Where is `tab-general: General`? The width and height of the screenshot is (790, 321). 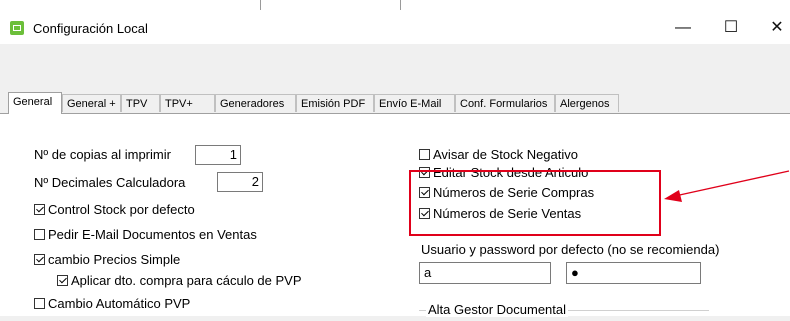 tab-general: General is located at coordinates (35, 103).